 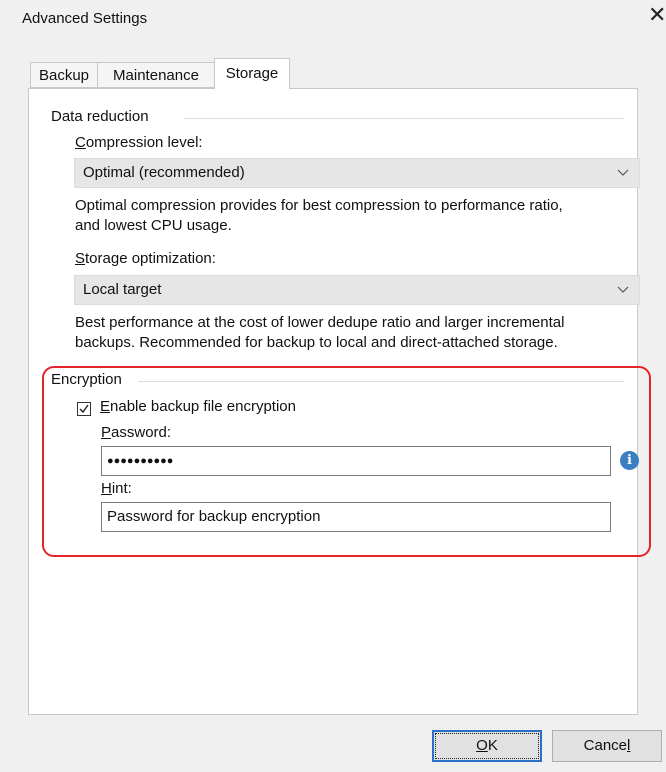 I want to click on data-reduction-divider, so click(x=404, y=118).